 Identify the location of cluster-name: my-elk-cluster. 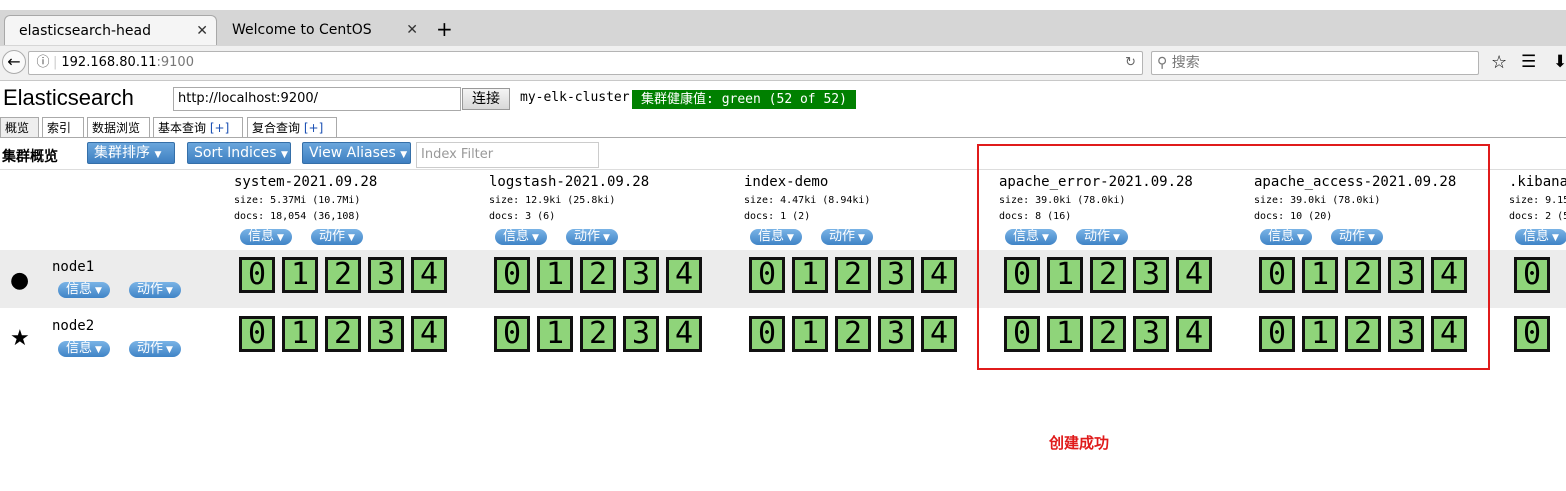
(575, 97).